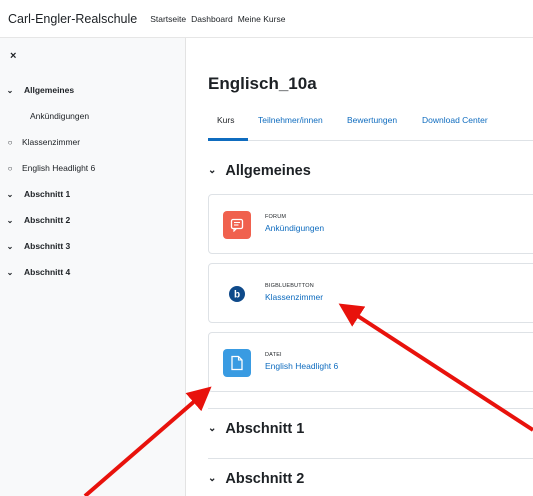  I want to click on drawer-item-ankuendigungen: Ankündigungen, so click(93, 116).